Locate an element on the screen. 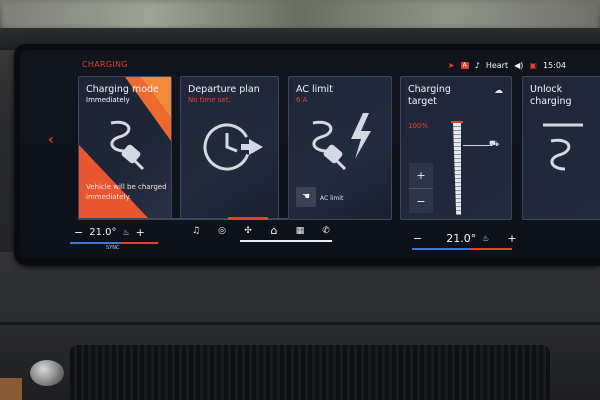 The image size is (600, 400). card-title: Charging mode is located at coordinates (122, 89).